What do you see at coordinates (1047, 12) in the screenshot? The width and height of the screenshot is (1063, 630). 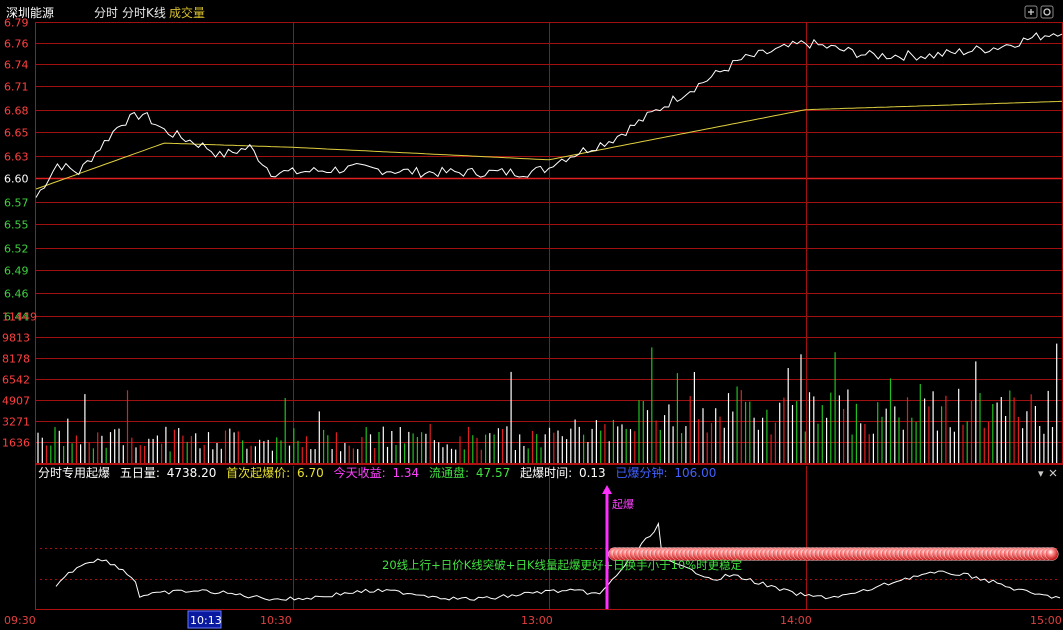 I see `settings-icon` at bounding box center [1047, 12].